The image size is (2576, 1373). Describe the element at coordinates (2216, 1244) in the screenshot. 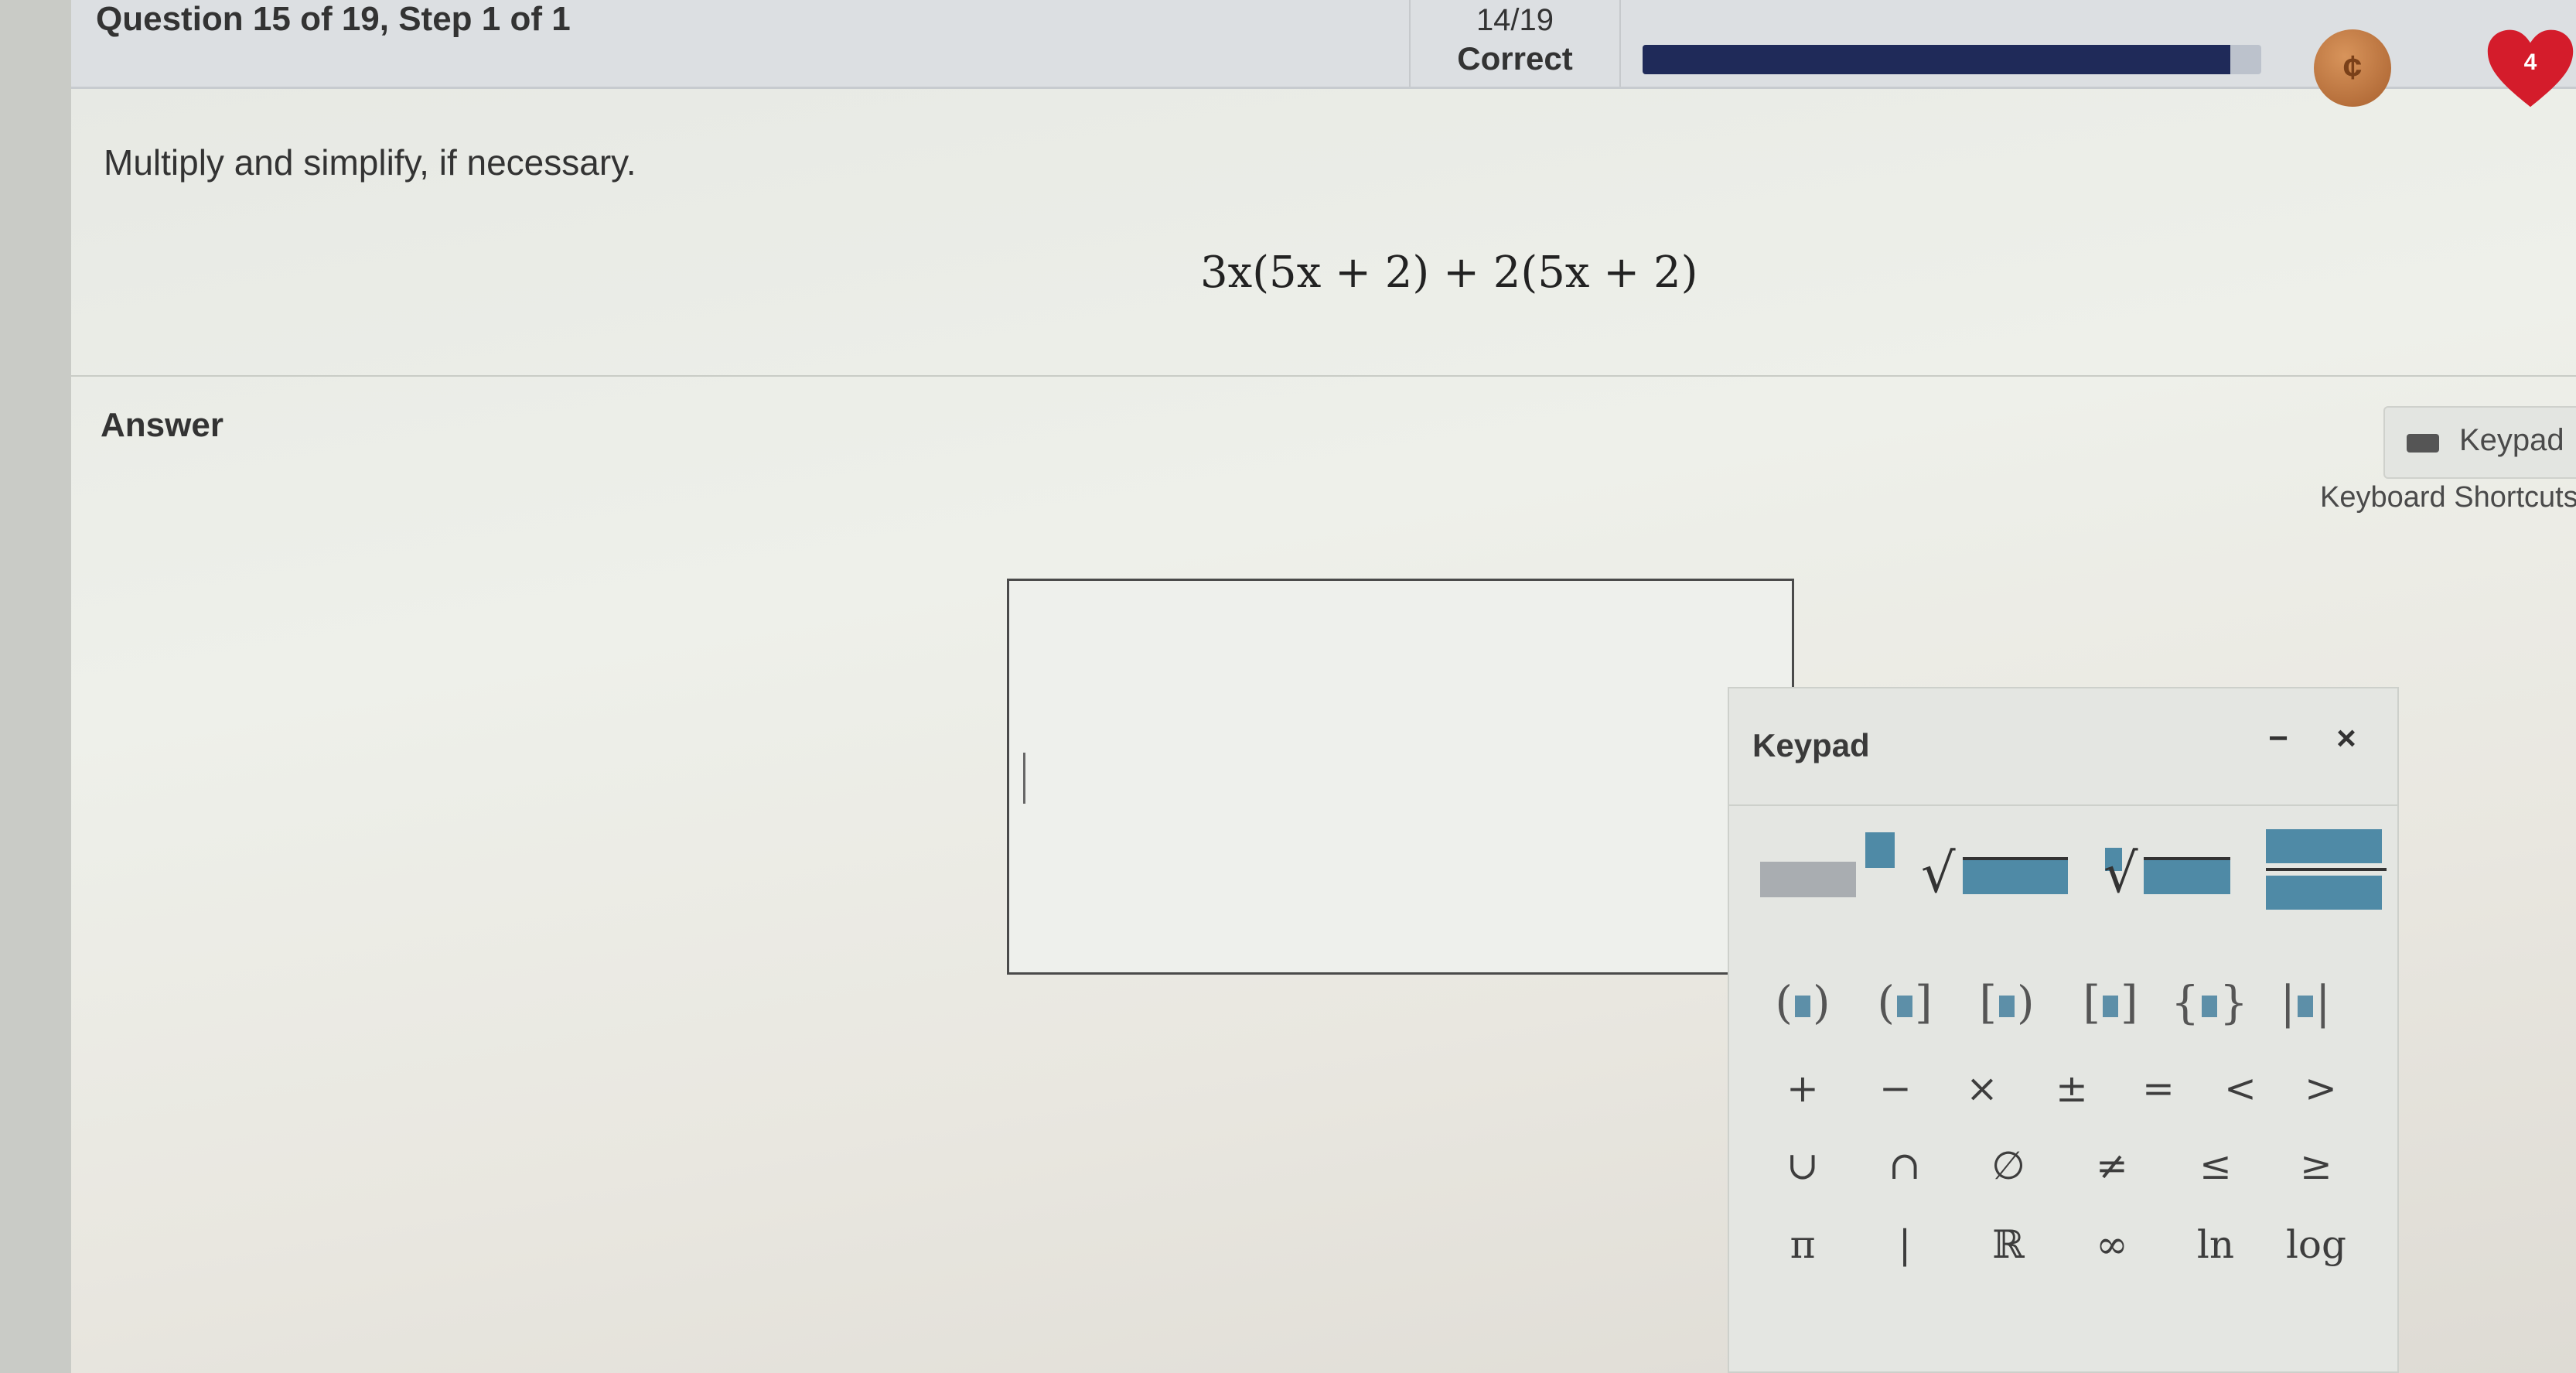

I see `ln-button: ln` at that location.